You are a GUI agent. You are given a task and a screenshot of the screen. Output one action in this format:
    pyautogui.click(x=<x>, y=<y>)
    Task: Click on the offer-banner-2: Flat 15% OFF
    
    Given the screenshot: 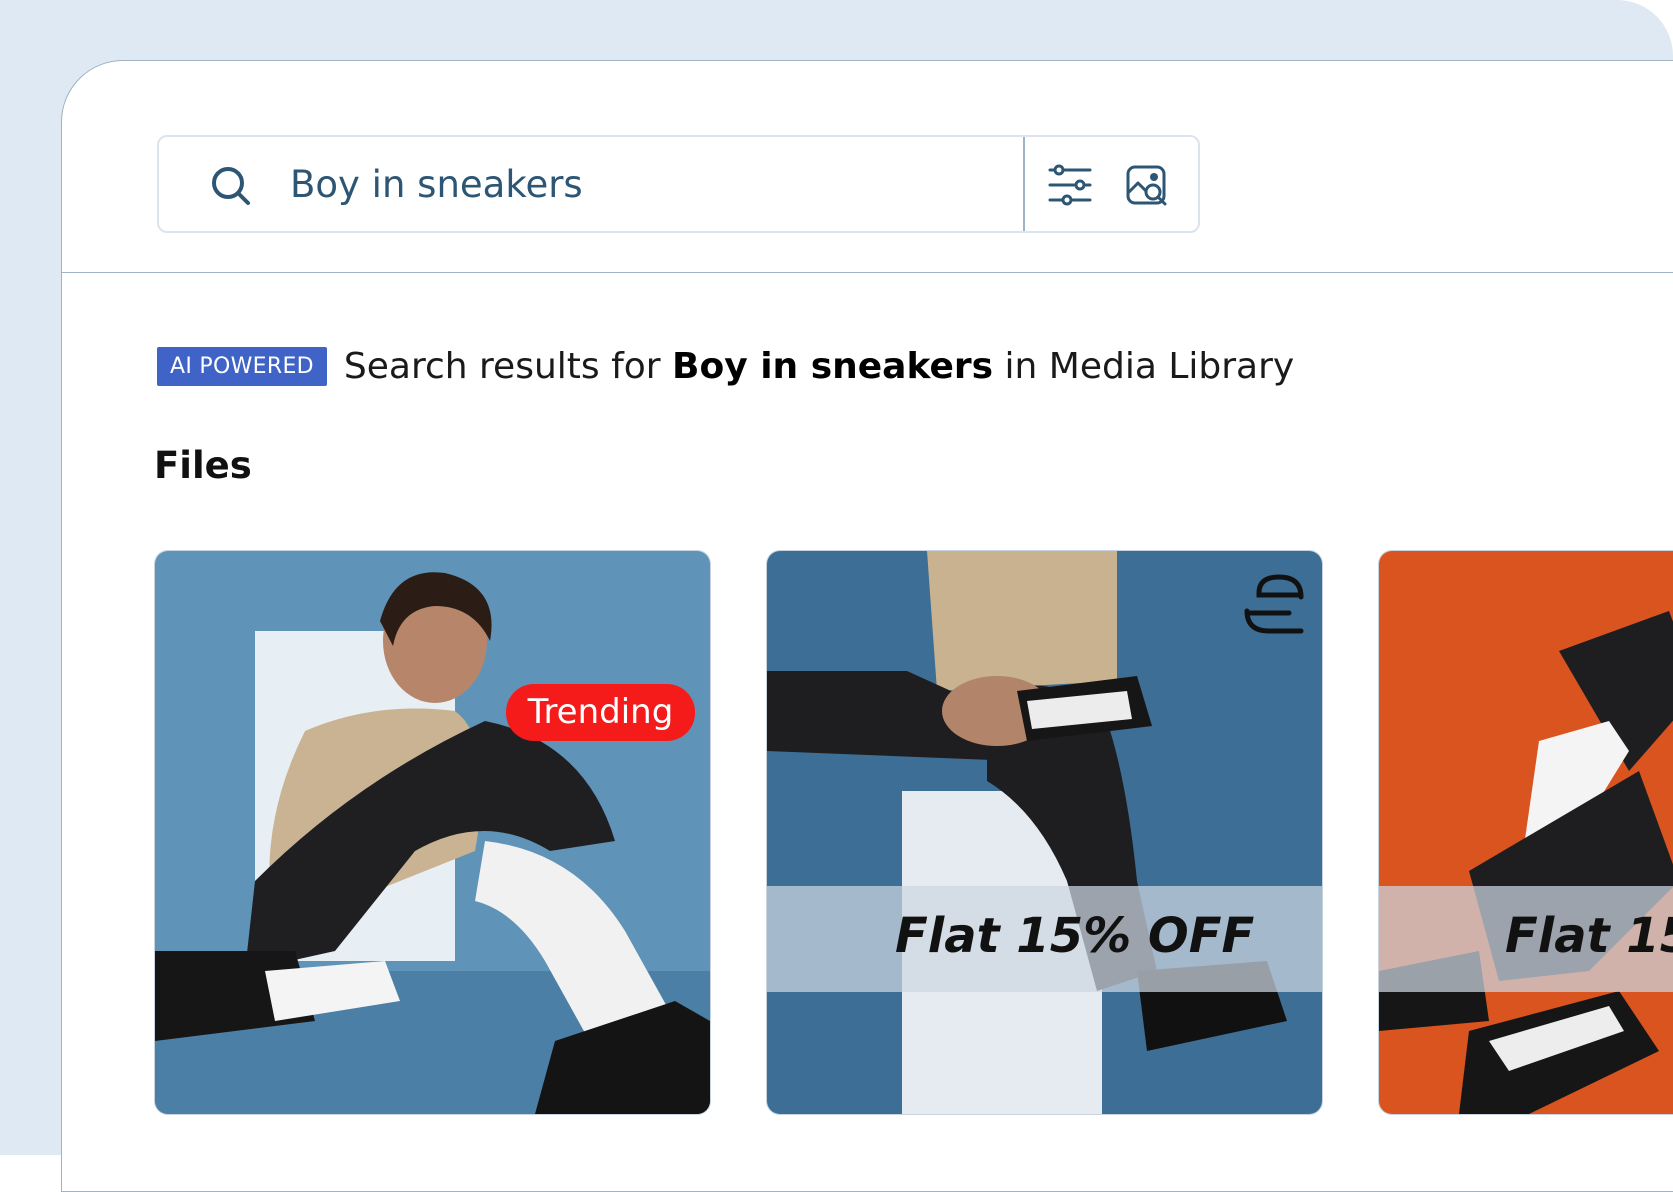 What is the action you would take?
    pyautogui.click(x=1044, y=939)
    